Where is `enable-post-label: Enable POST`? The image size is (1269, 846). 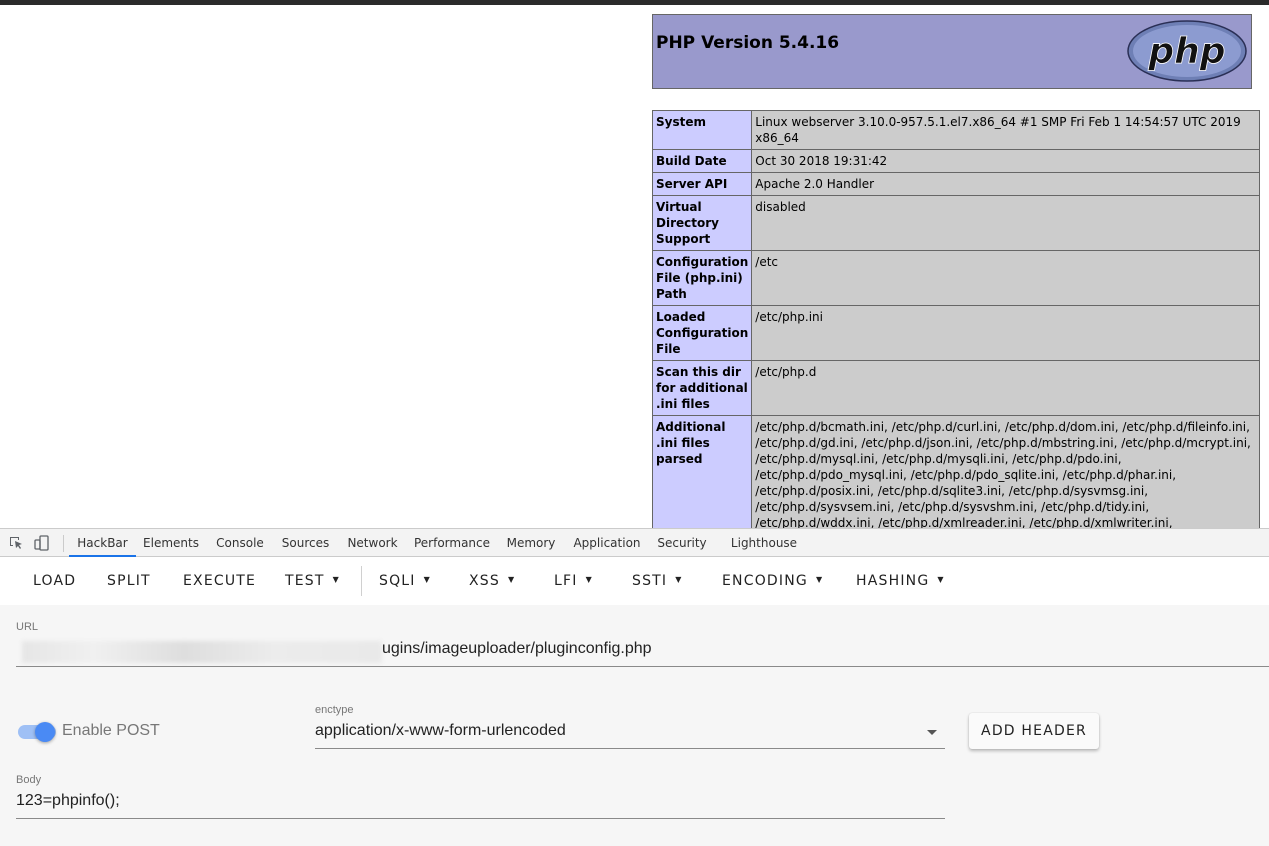 enable-post-label: Enable POST is located at coordinates (111, 730).